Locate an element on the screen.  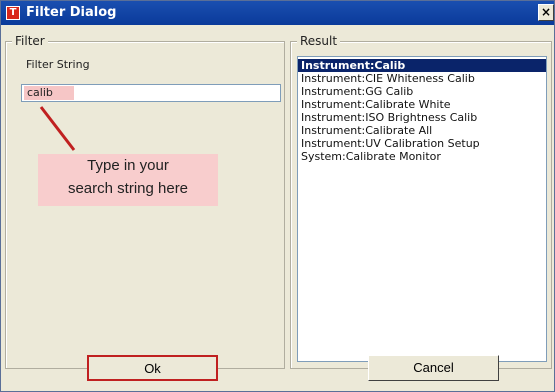
result-list-item: Instrument:CIE Whiteness Calib is located at coordinates (422, 78).